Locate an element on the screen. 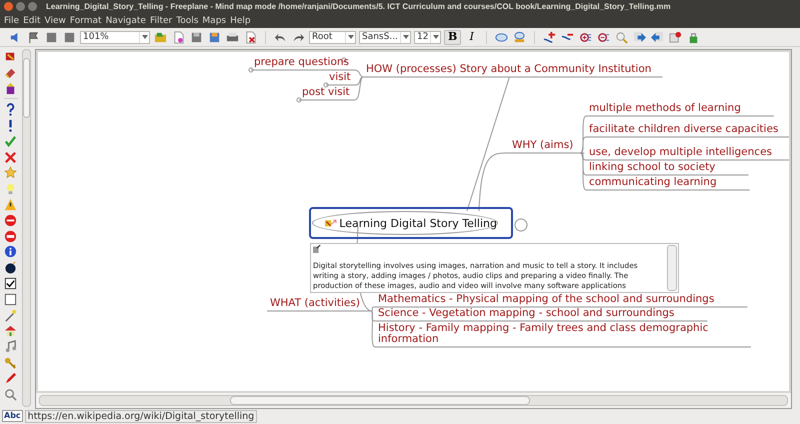  info-icon is located at coordinates (10, 251).